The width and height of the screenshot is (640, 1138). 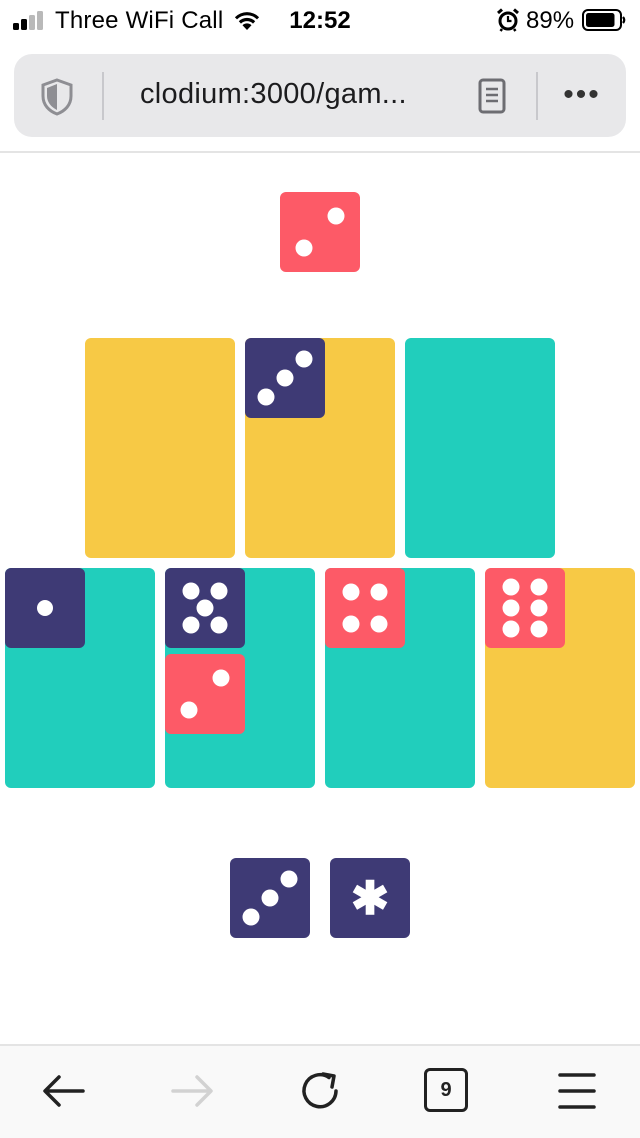 I want to click on die-one, so click(x=45, y=608).